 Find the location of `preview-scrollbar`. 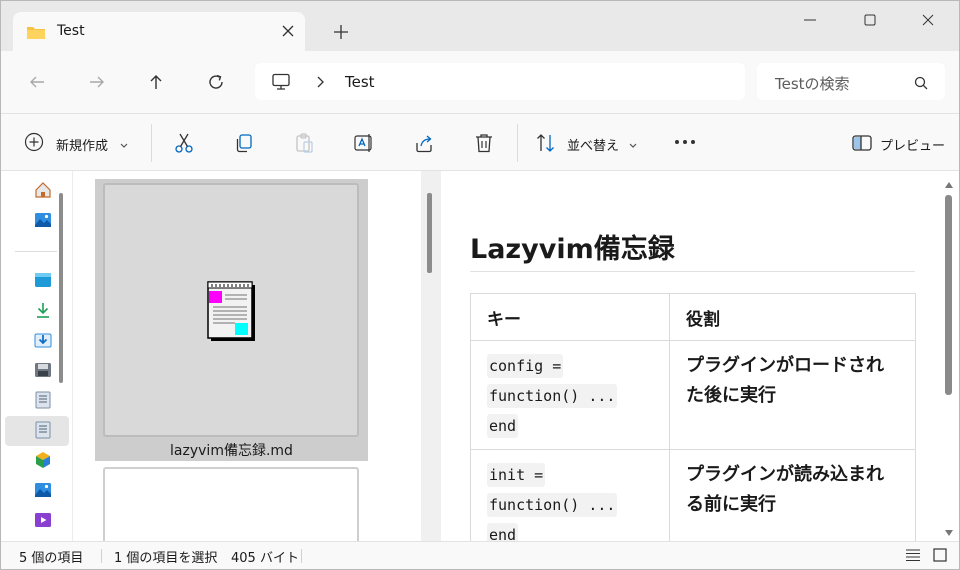

preview-scrollbar is located at coordinates (949, 356).